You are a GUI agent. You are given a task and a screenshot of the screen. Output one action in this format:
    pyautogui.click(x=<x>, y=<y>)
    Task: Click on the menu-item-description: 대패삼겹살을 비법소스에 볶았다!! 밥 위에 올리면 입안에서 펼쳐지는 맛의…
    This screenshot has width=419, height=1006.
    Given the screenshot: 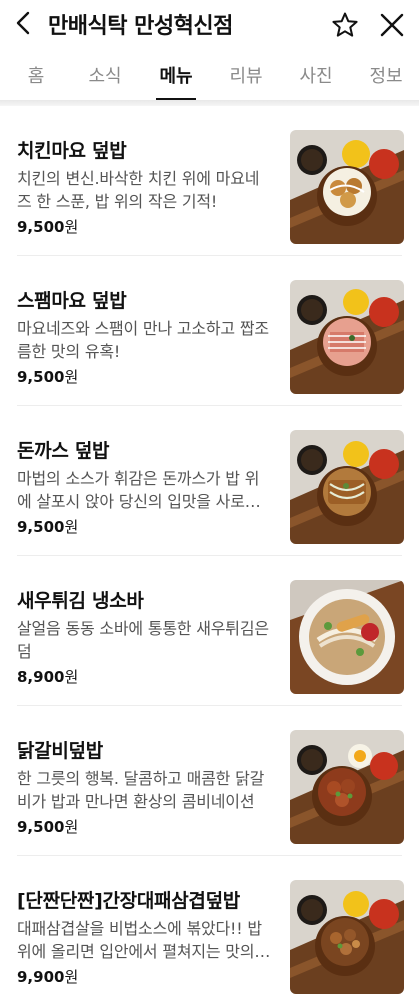 What is the action you would take?
    pyautogui.click(x=139, y=940)
    